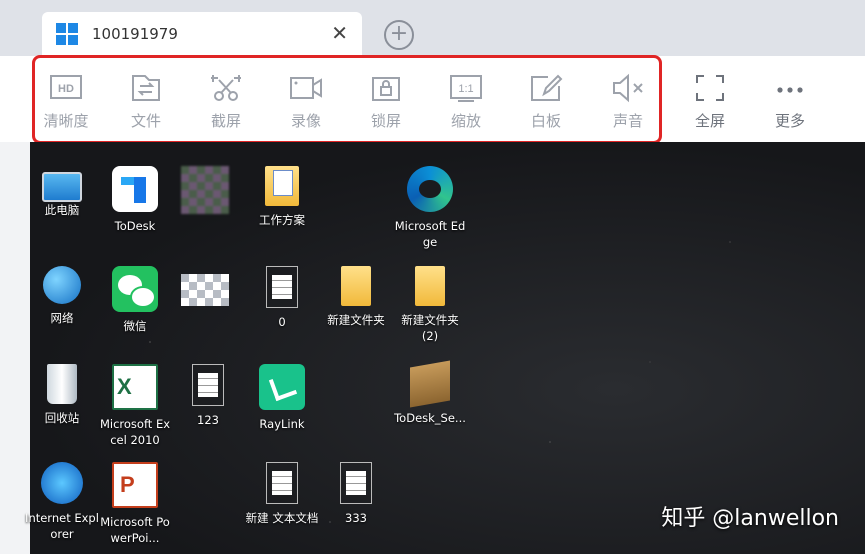  What do you see at coordinates (399, 35) in the screenshot?
I see `new-tab-button: +` at bounding box center [399, 35].